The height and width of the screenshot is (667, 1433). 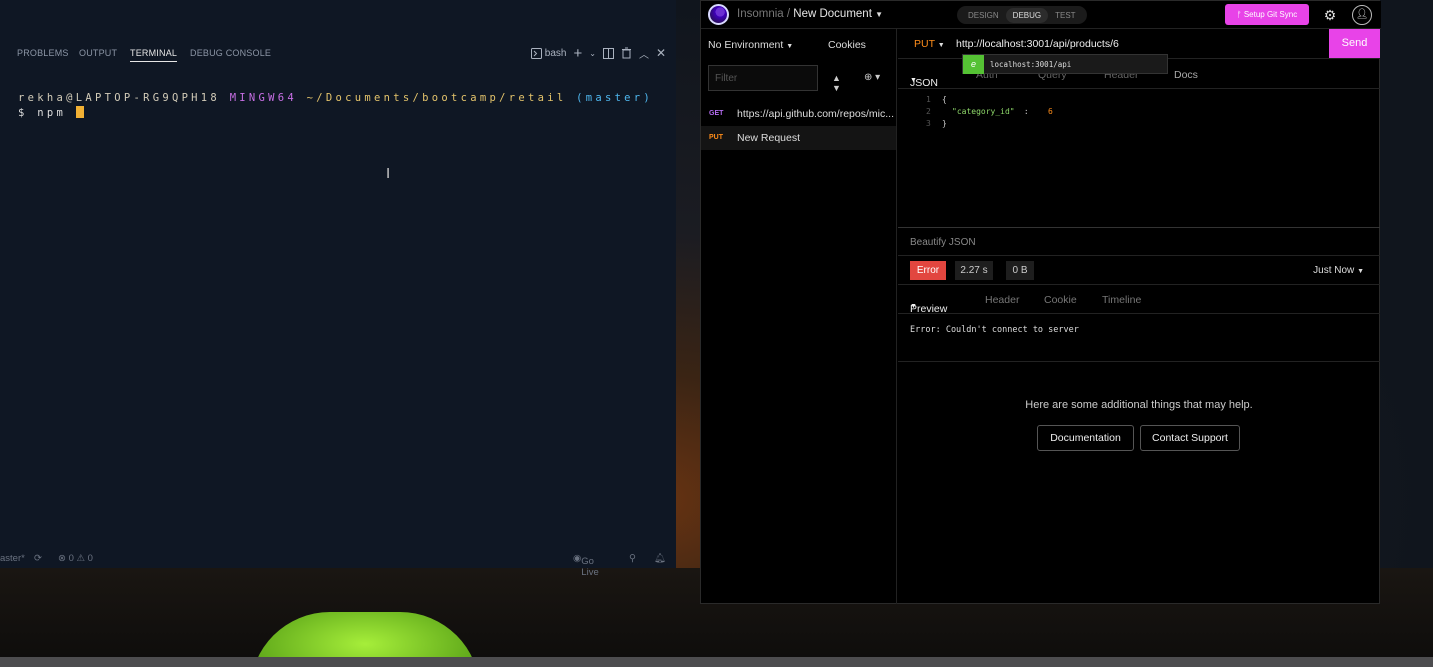 I want to click on status-bar: aster* ⟳ ⊗ 0 ⚠ 0 ◉ Go Live ⚲ 🔔︎, so click(x=338, y=564).